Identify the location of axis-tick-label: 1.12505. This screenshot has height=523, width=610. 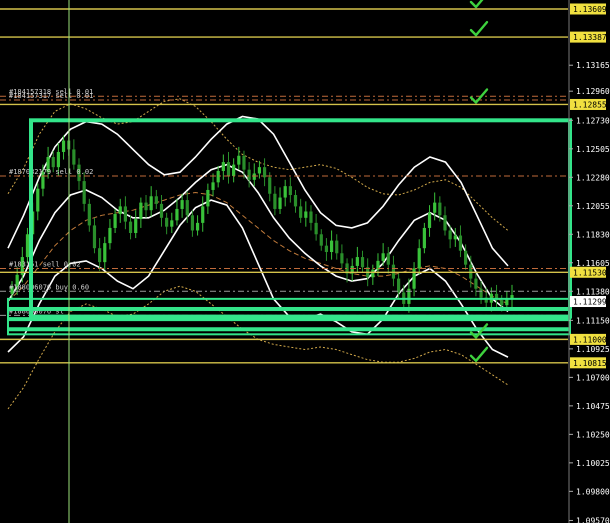
(593, 149).